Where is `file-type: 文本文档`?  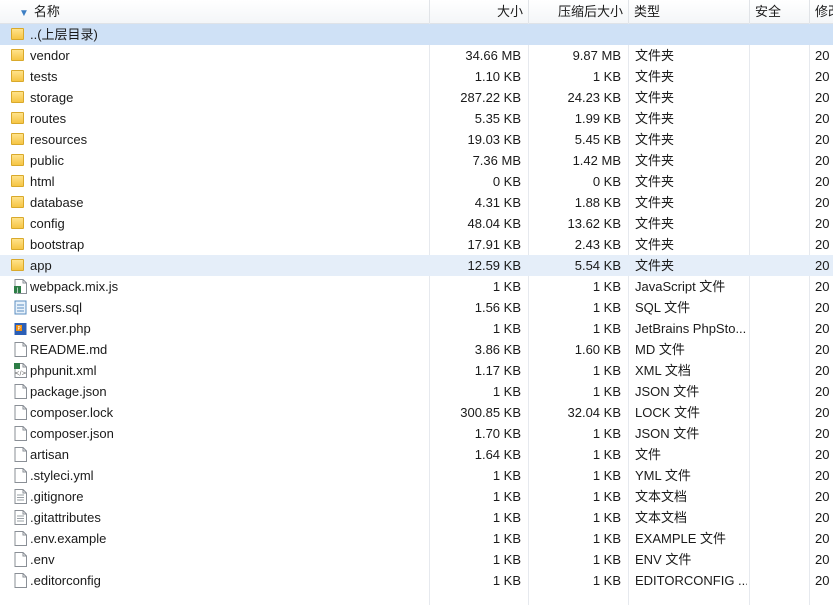 file-type: 文本文档 is located at coordinates (661, 517).